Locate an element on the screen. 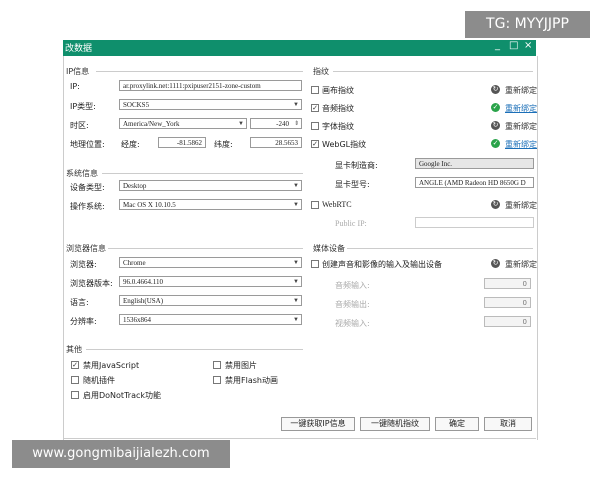  audio-fp-label: 音频指纹 is located at coordinates (338, 108).